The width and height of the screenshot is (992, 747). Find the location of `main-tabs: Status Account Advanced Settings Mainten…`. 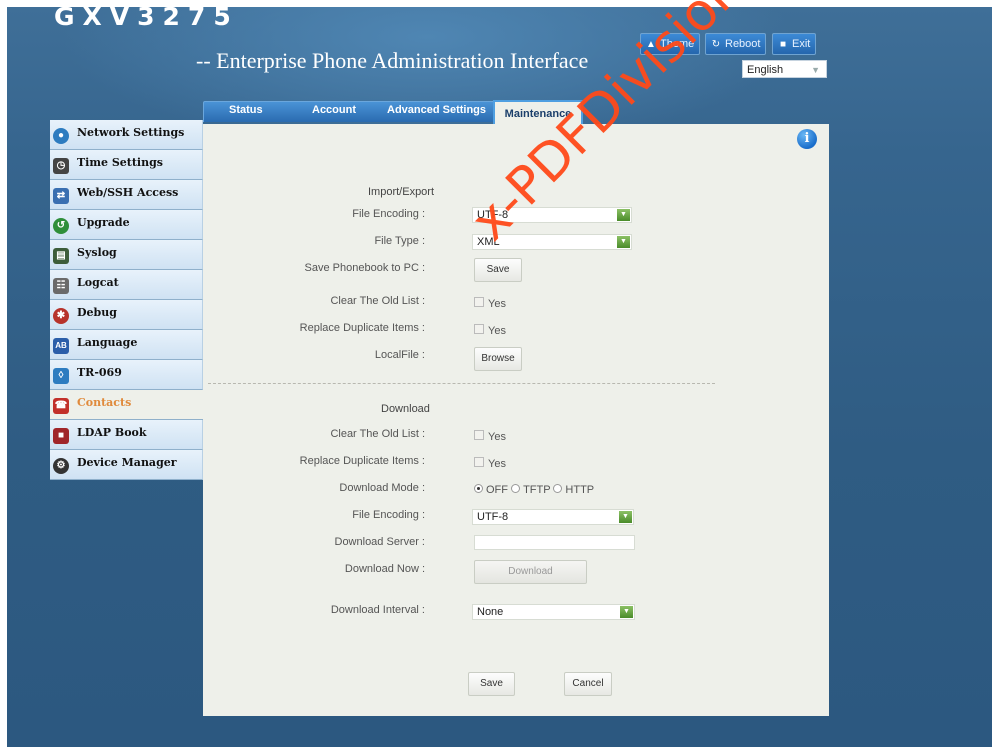

main-tabs: Status Account Advanced Settings Mainten… is located at coordinates (394, 109).